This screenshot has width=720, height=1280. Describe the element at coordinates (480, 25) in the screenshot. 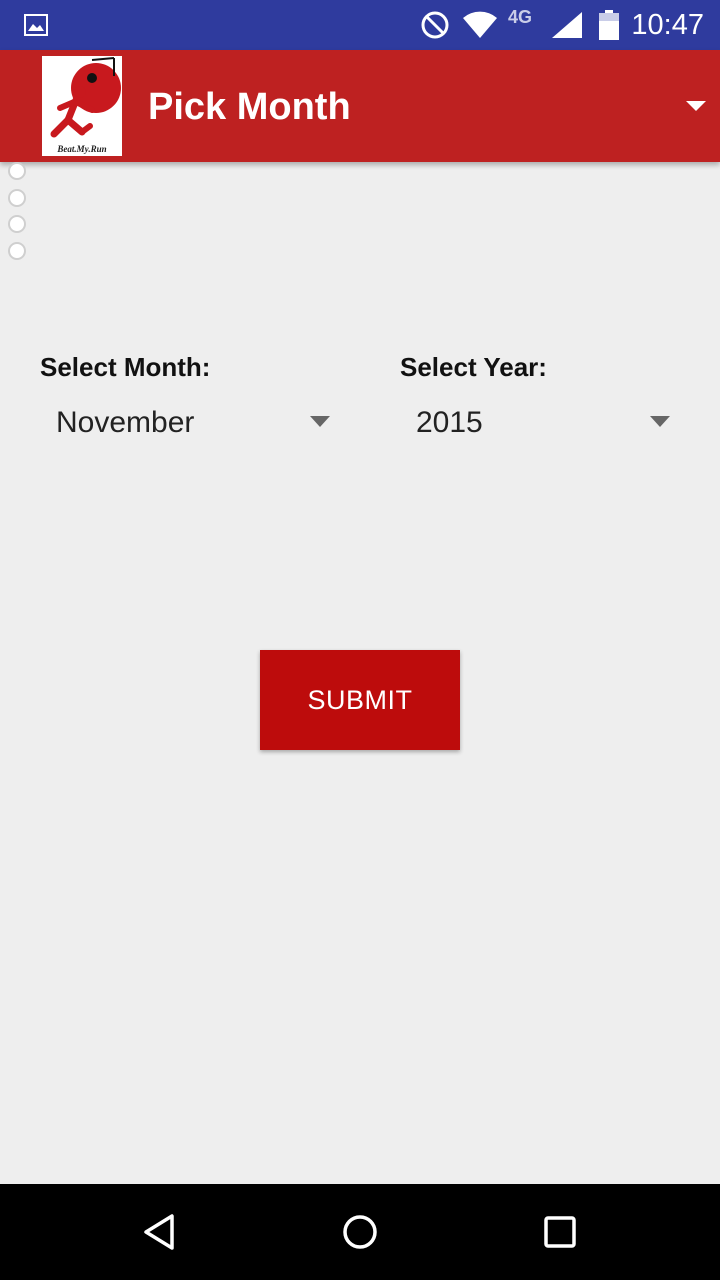

I see `wifi-icon` at that location.